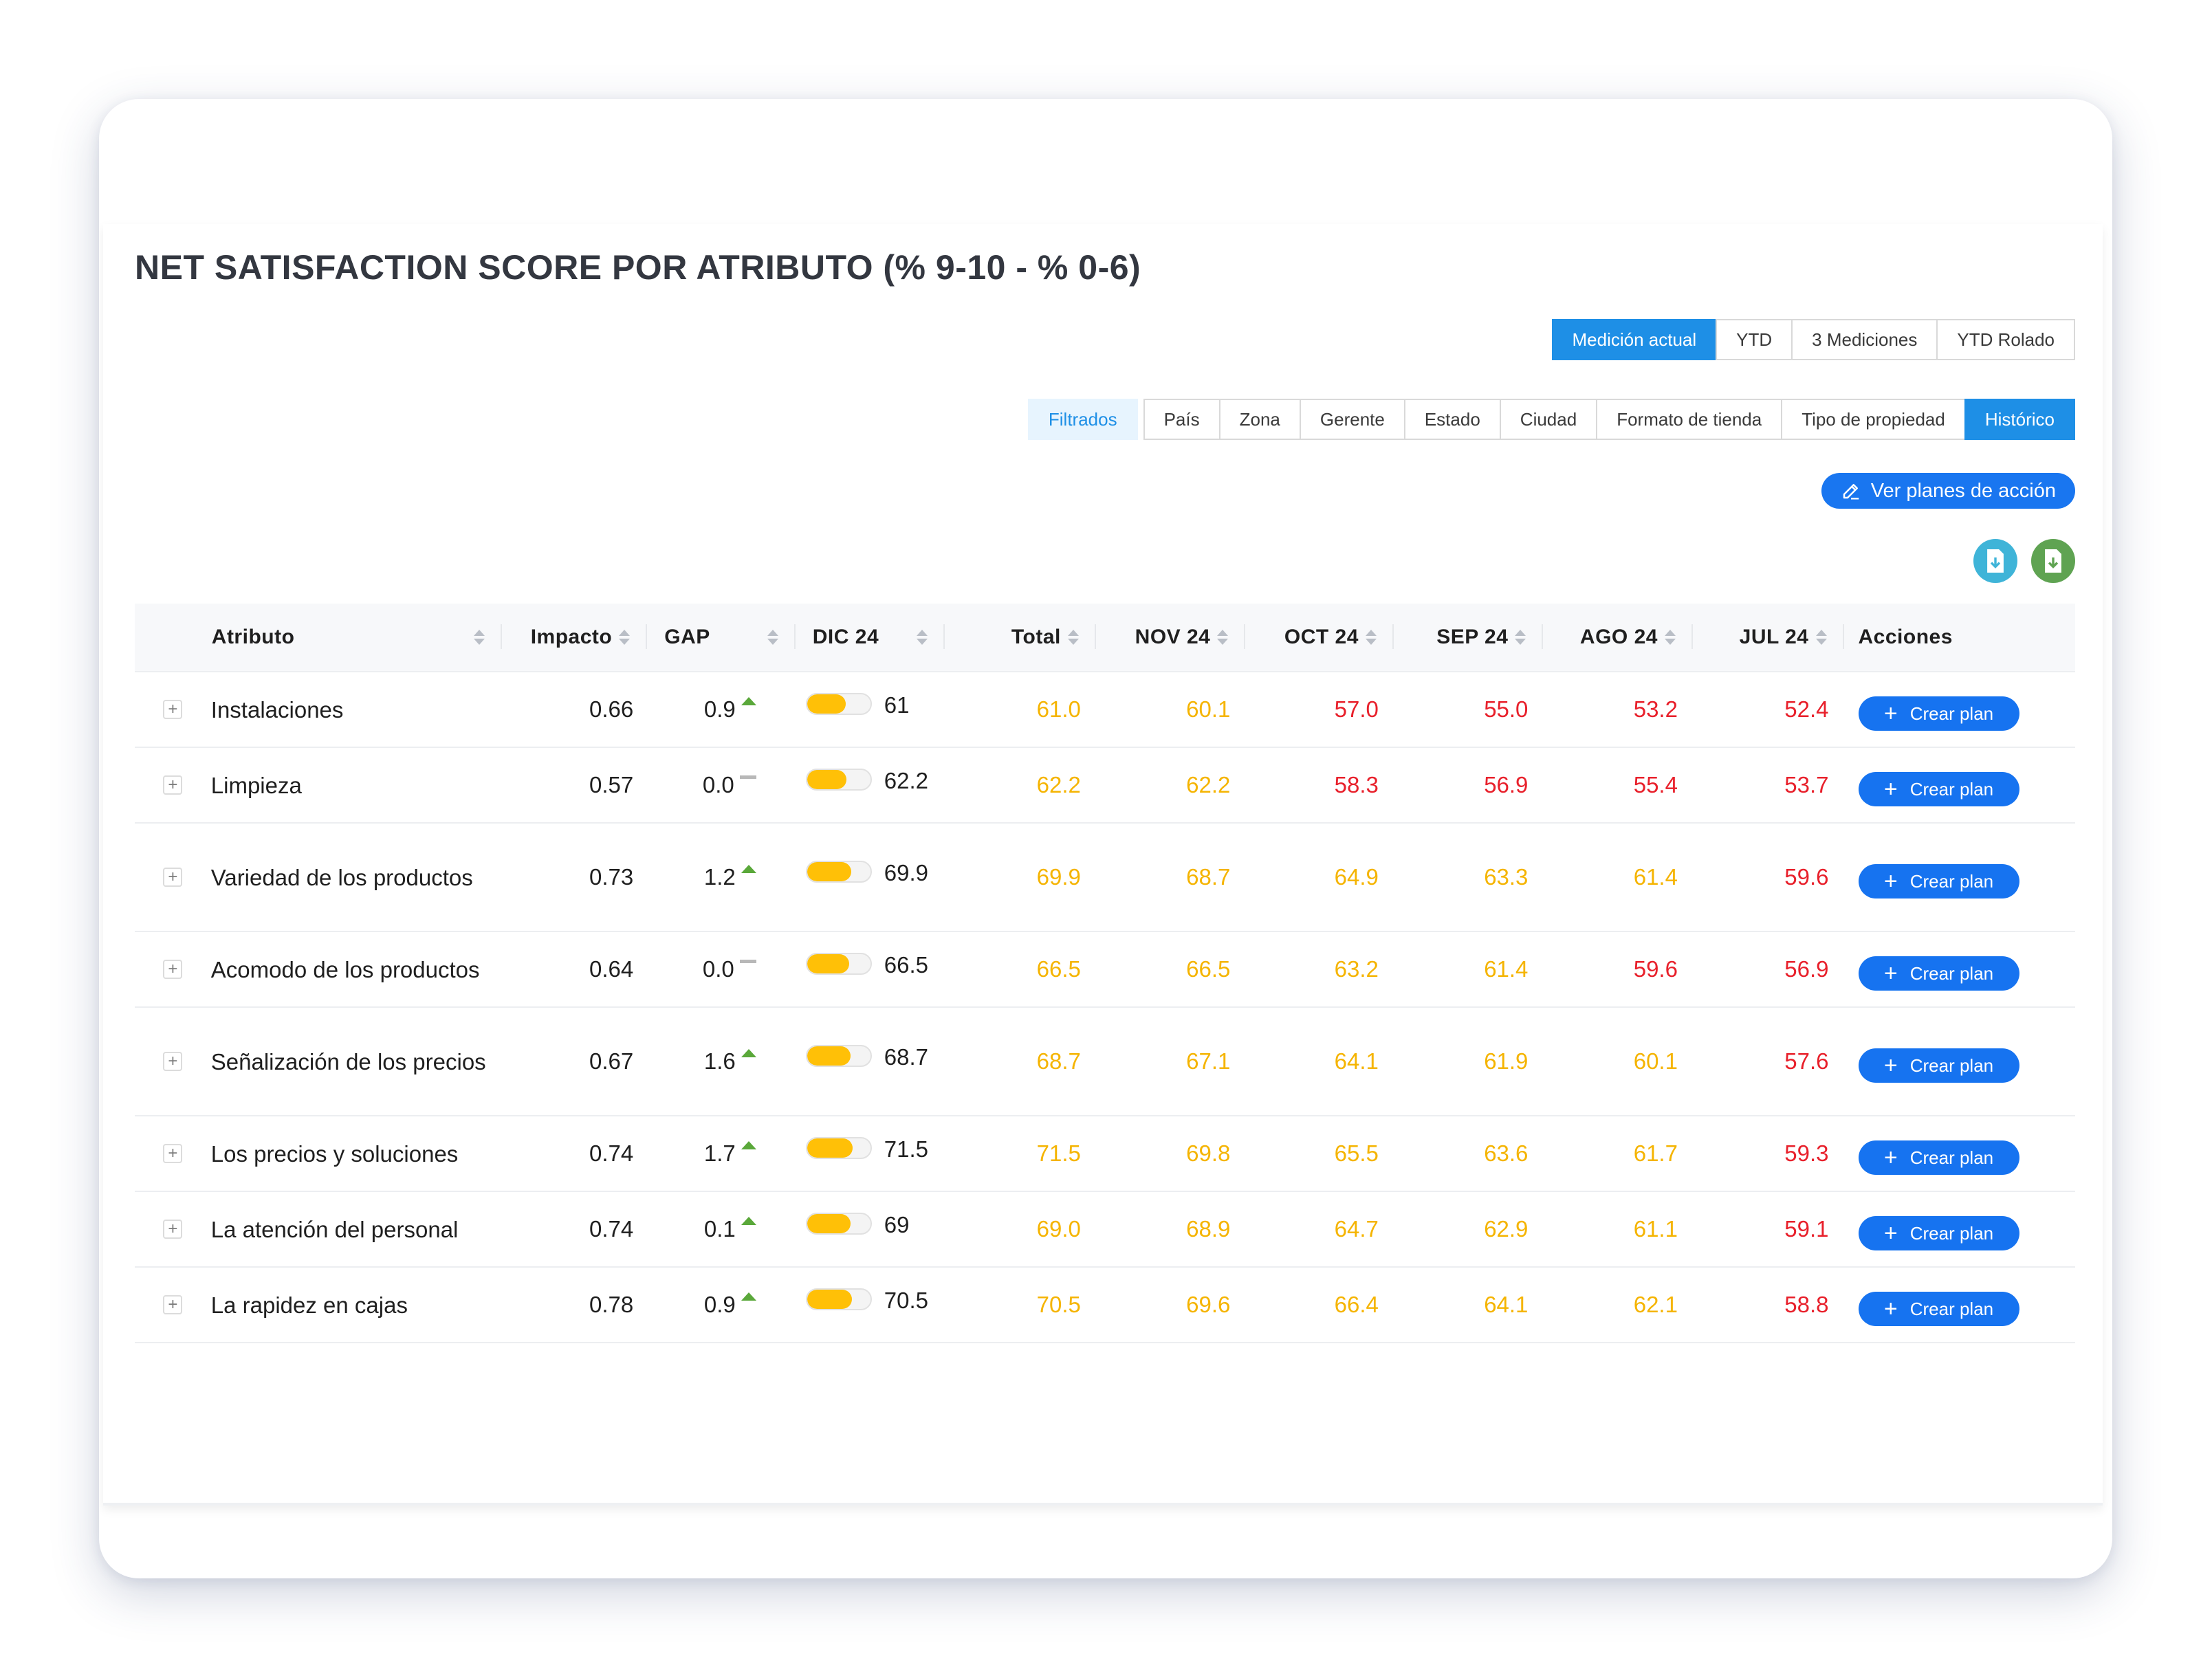  What do you see at coordinates (719, 1229) in the screenshot?
I see `gap-value: 0.1` at bounding box center [719, 1229].